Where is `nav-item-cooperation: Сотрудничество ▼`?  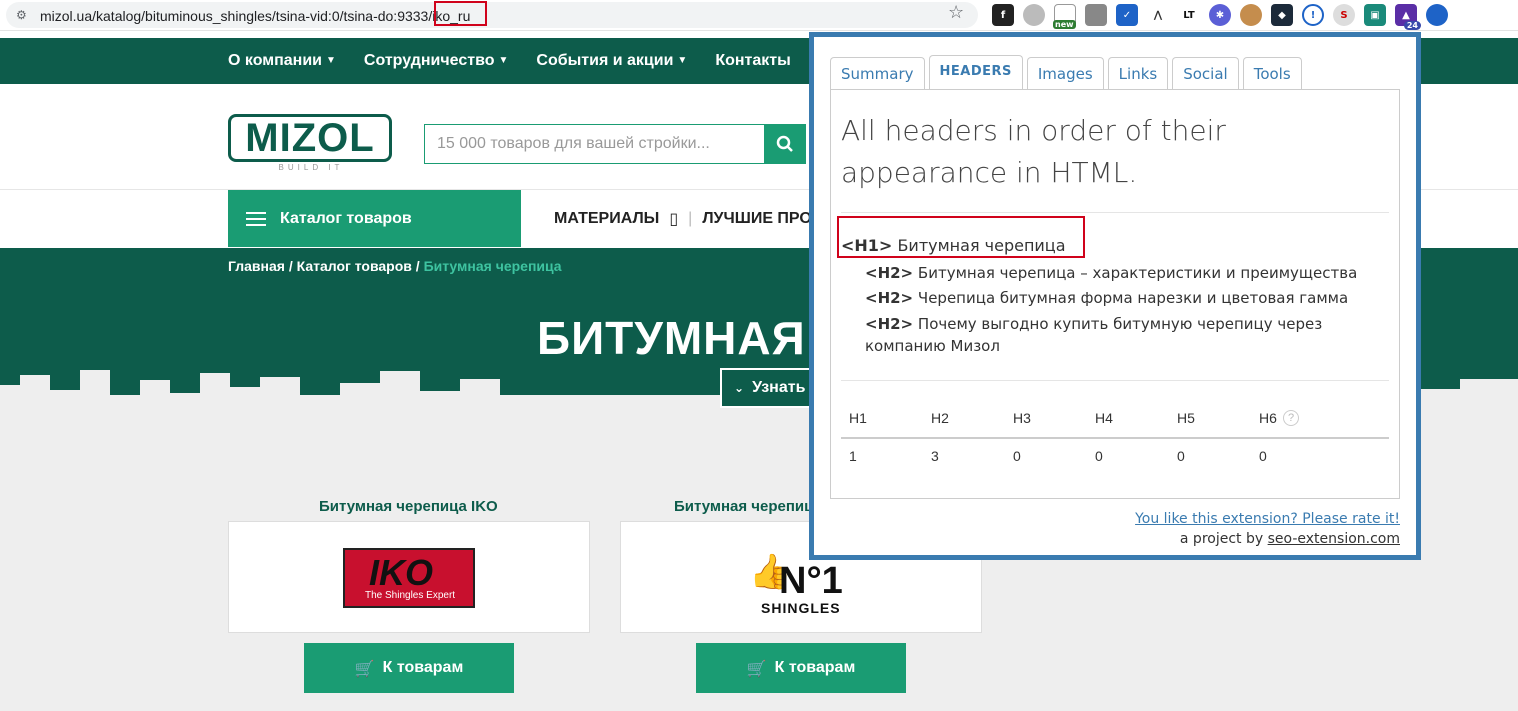 nav-item-cooperation: Сотрудничество ▼ is located at coordinates (436, 61).